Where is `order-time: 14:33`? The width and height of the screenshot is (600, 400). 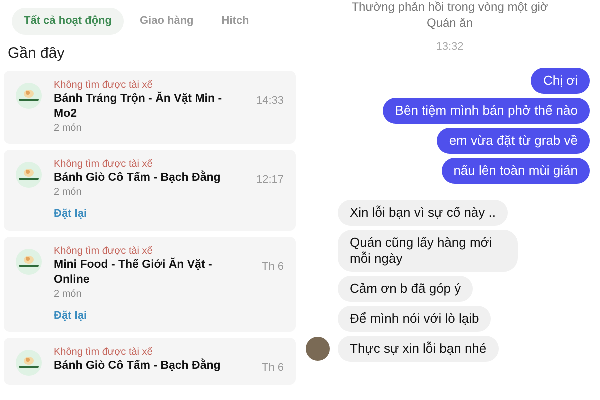 order-time: 14:33 is located at coordinates (270, 101).